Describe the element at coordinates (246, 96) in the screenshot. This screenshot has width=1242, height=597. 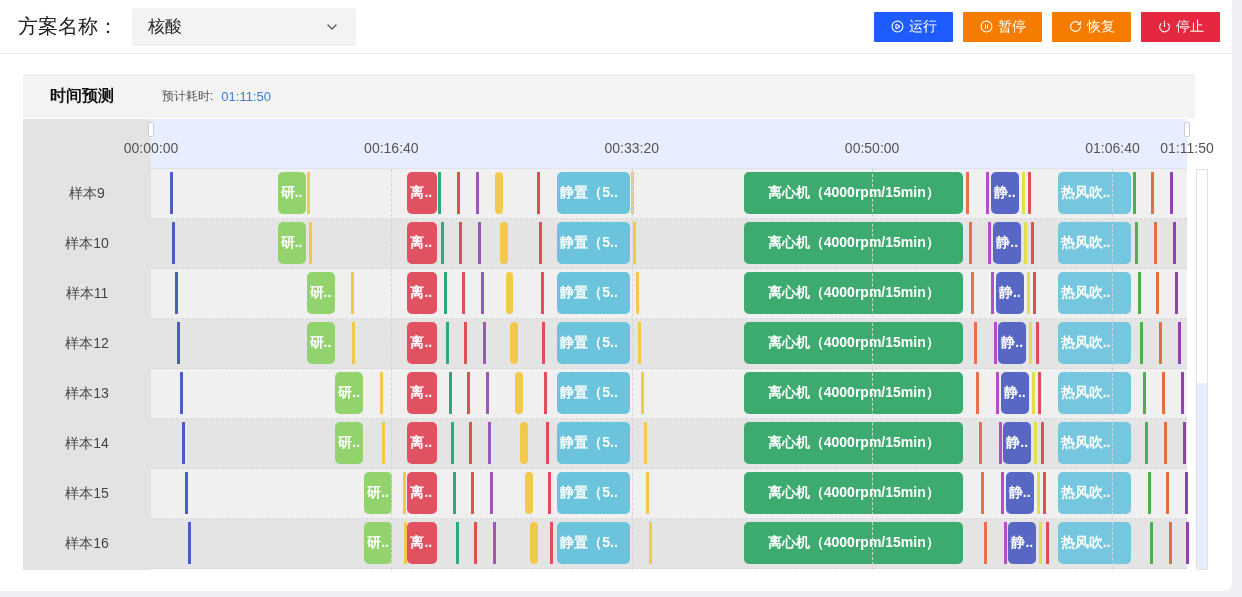
I see `estimate-value: 01:11:50` at that location.